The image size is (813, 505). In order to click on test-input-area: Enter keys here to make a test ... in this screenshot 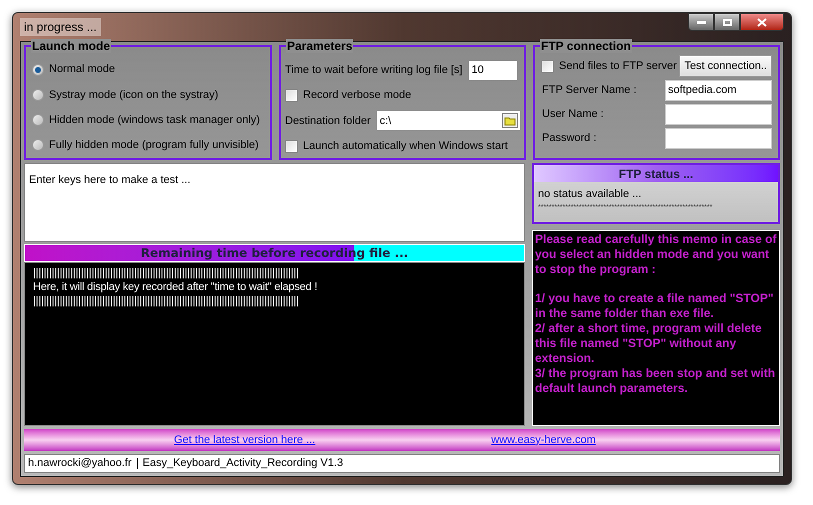, I will do `click(274, 202)`.